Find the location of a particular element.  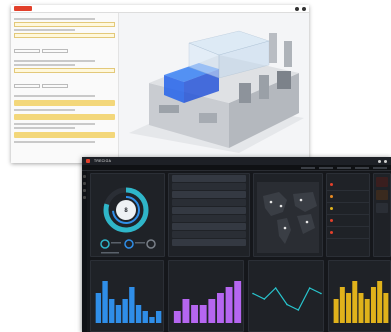

settings-icon is located at coordinates (385, 161).